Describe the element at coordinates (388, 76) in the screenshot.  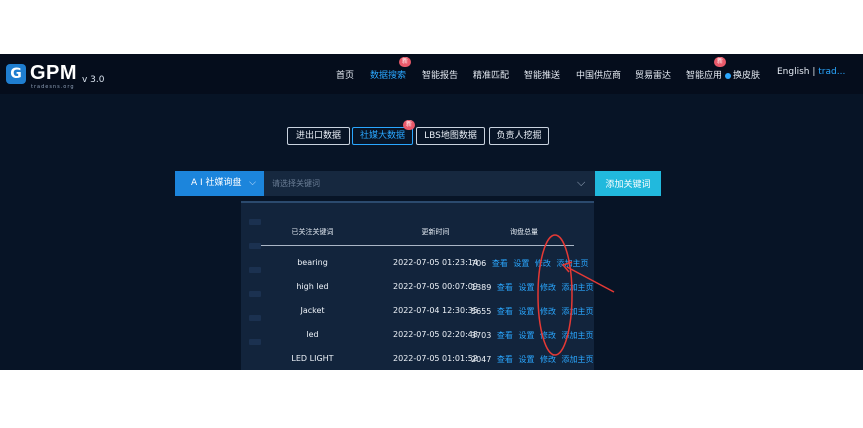
I see `nav-data-search-label: 数据搜索` at that location.